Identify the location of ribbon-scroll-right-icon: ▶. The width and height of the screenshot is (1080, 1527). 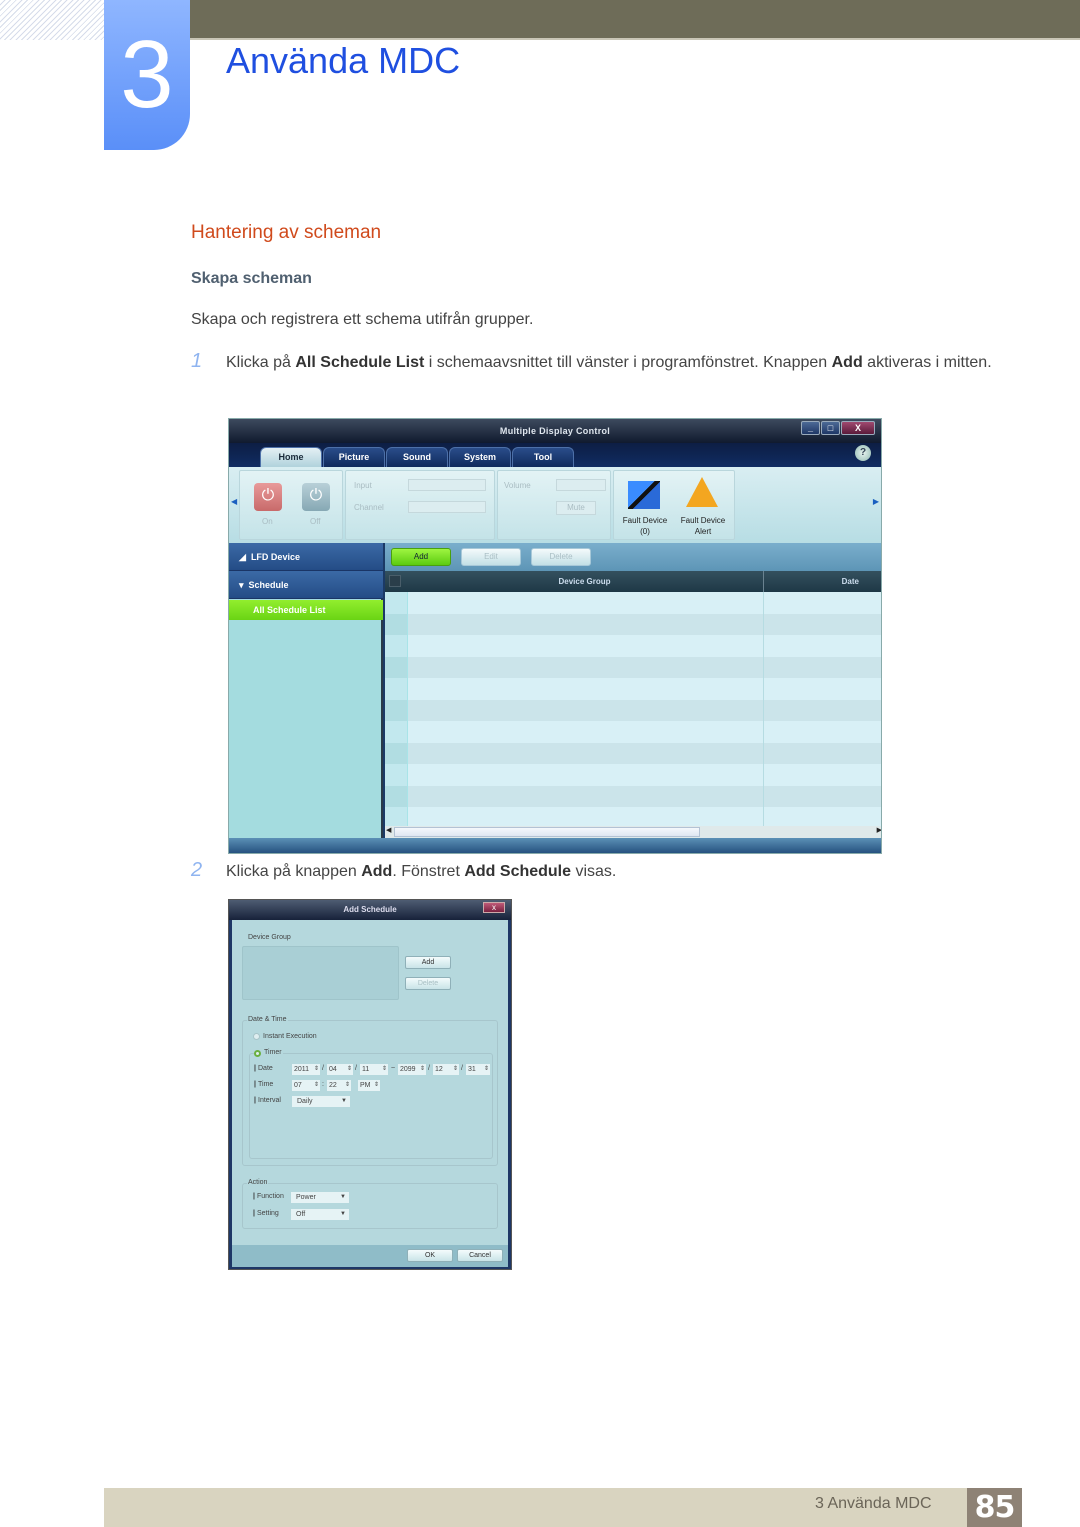
(876, 501).